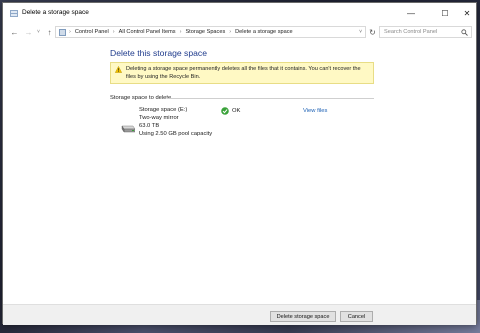  What do you see at coordinates (239, 314) in the screenshot?
I see `footer-bar: Delete storage space Cancel` at bounding box center [239, 314].